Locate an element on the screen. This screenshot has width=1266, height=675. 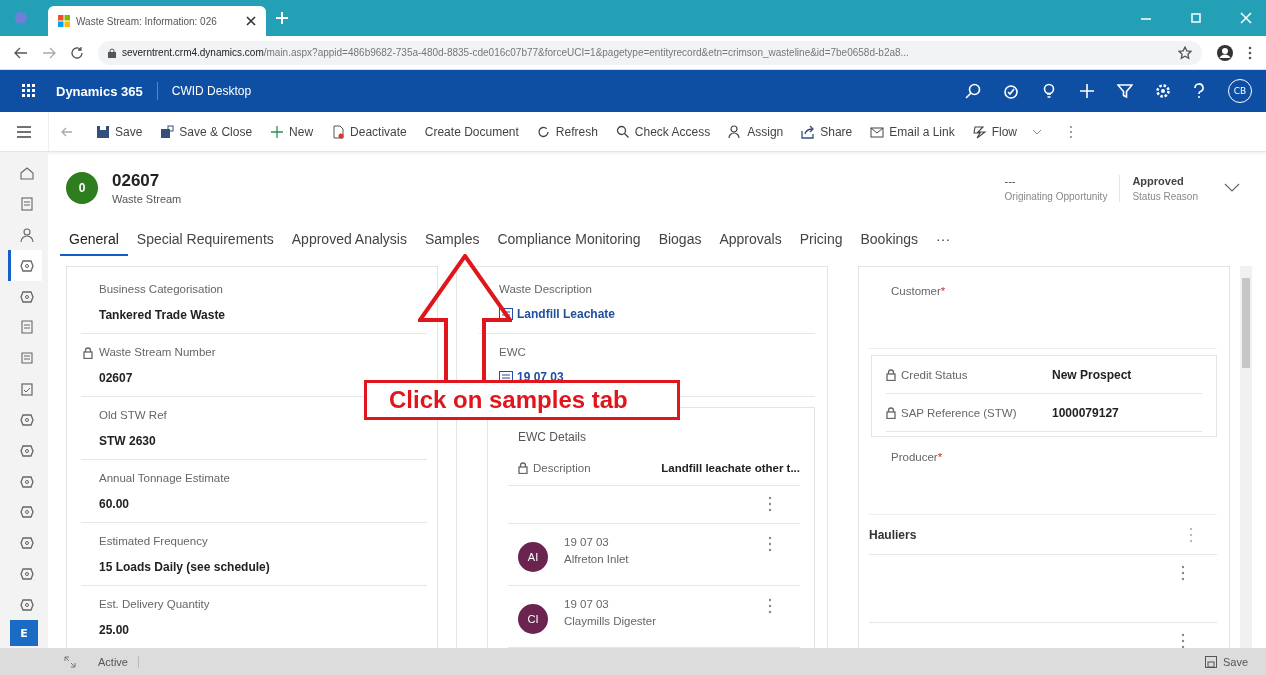
account-icon is located at coordinates (1225, 52).